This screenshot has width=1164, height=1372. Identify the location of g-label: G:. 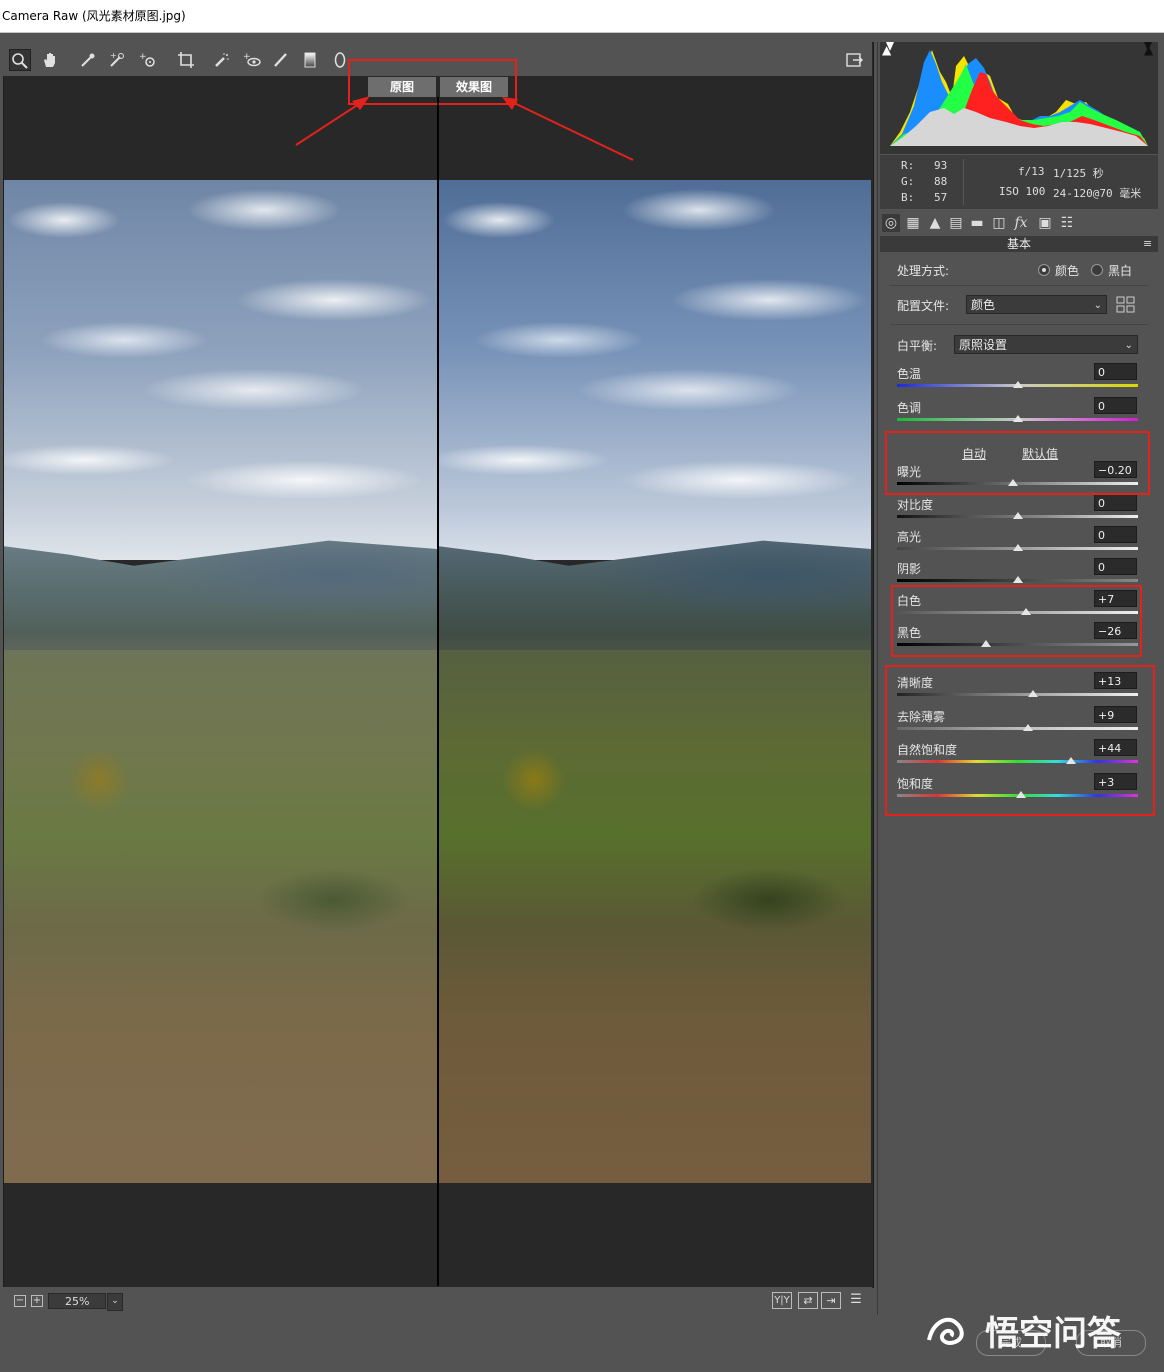
(908, 181).